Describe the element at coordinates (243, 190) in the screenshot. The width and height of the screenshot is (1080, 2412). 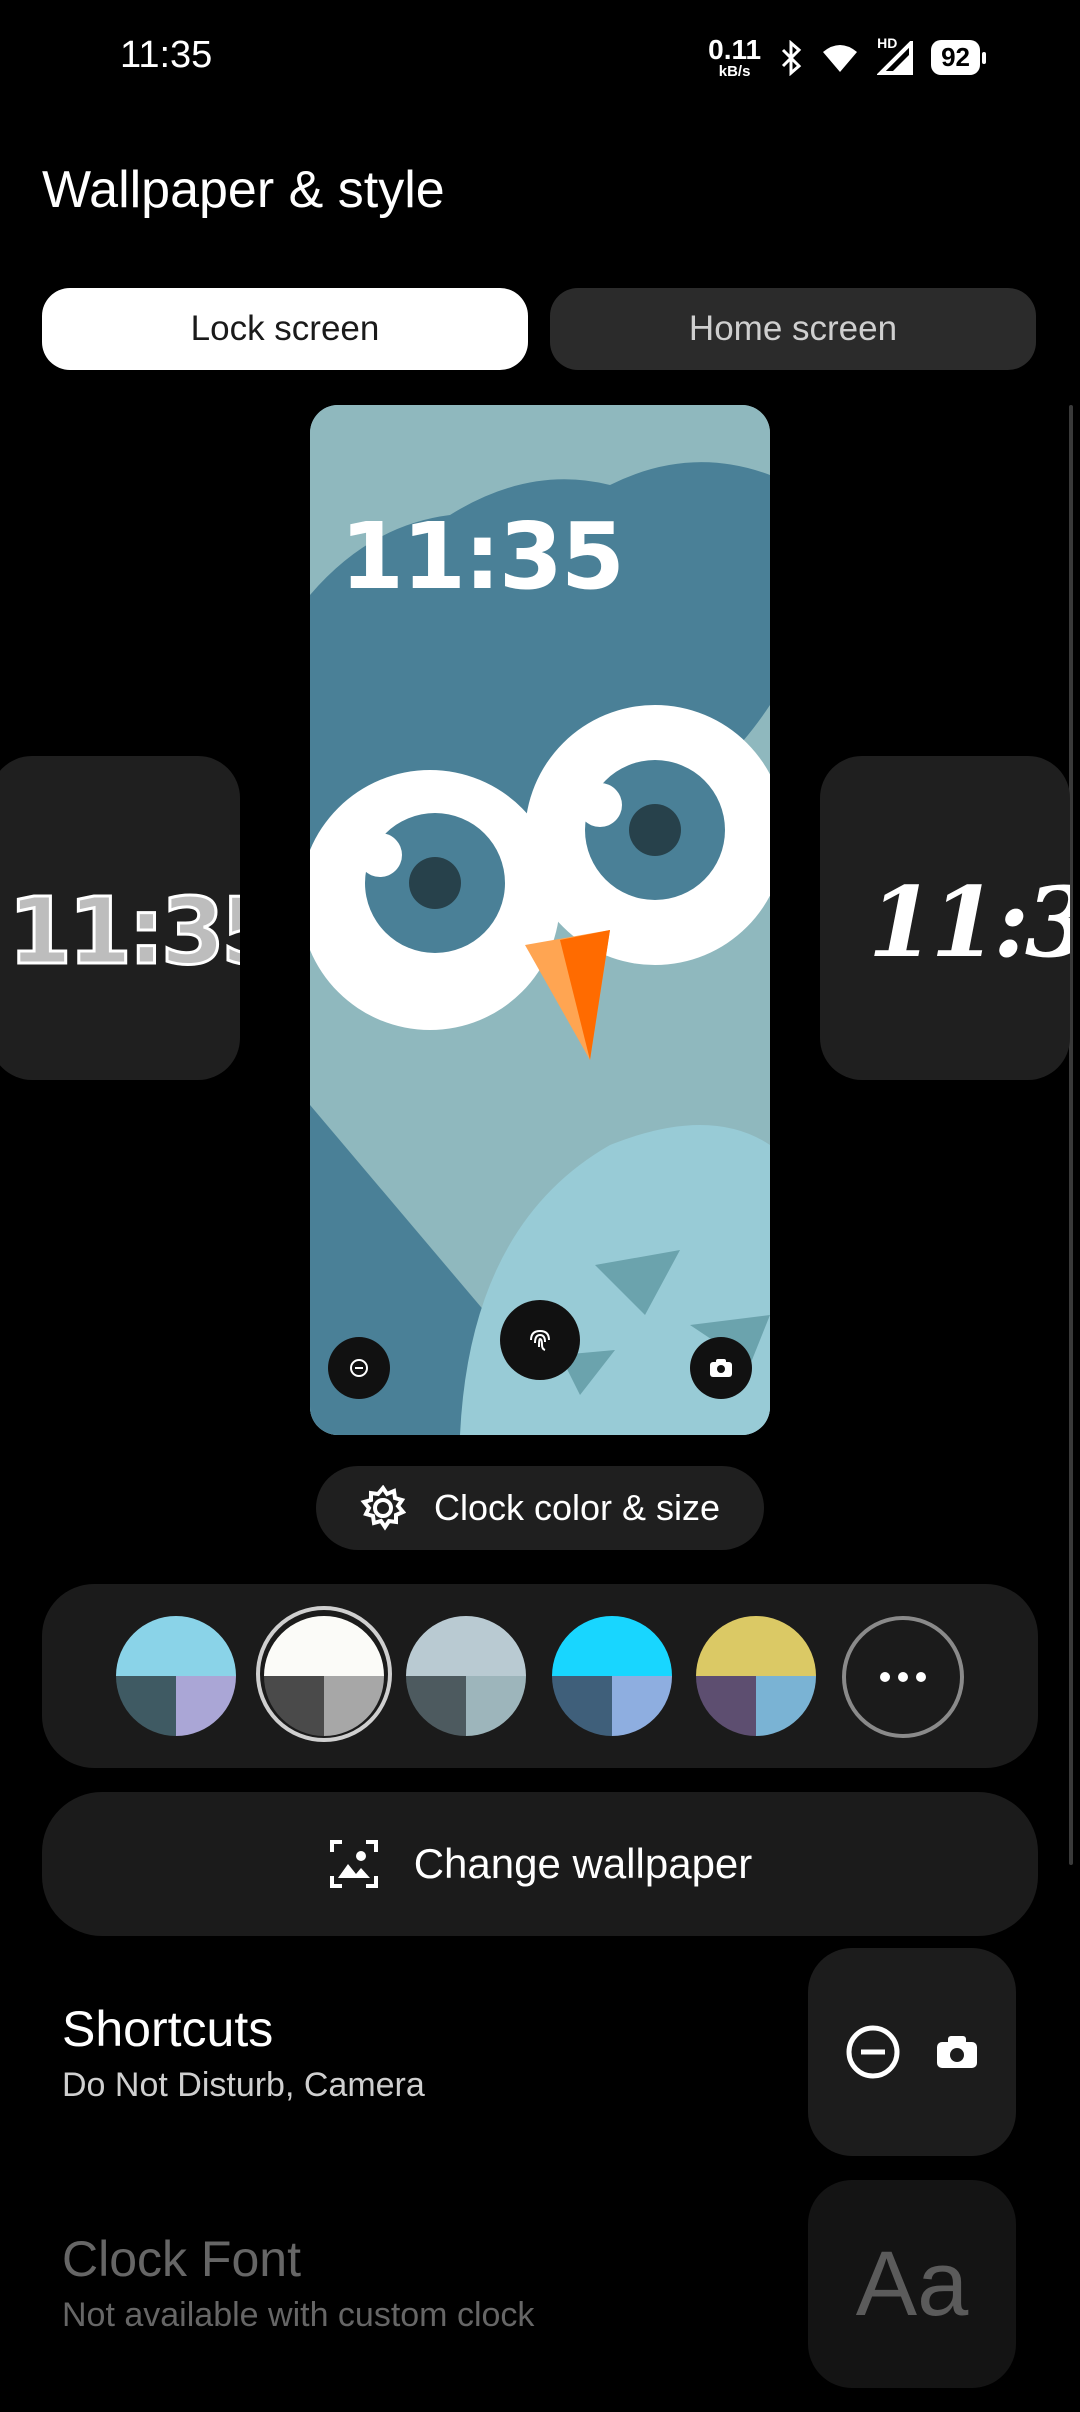
I see `page-title: Wallpaper & style` at that location.